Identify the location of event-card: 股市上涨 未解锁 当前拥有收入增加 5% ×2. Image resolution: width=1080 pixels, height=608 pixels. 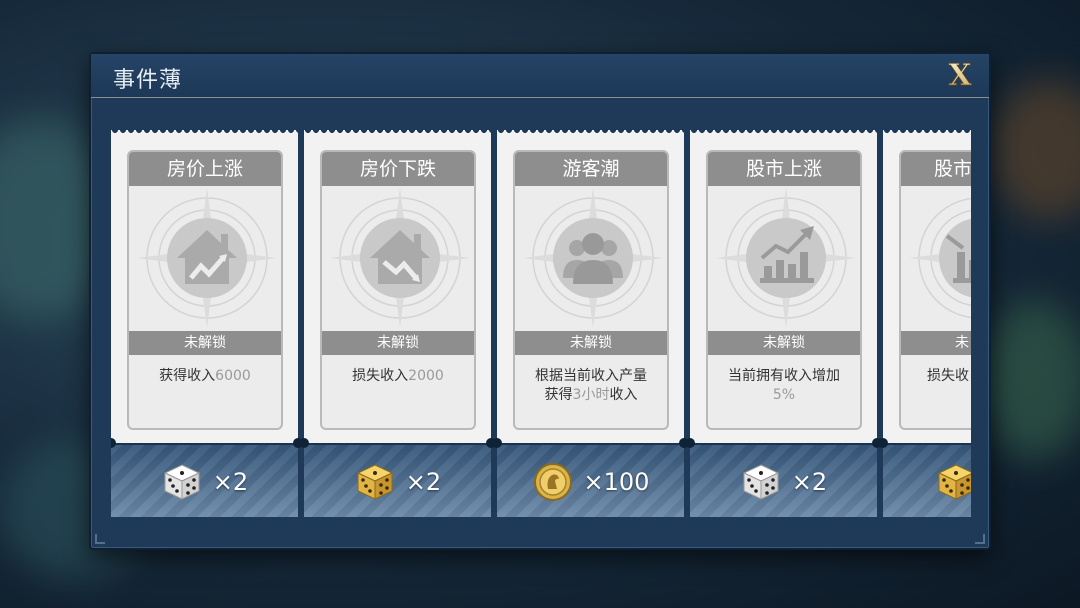
(783, 325).